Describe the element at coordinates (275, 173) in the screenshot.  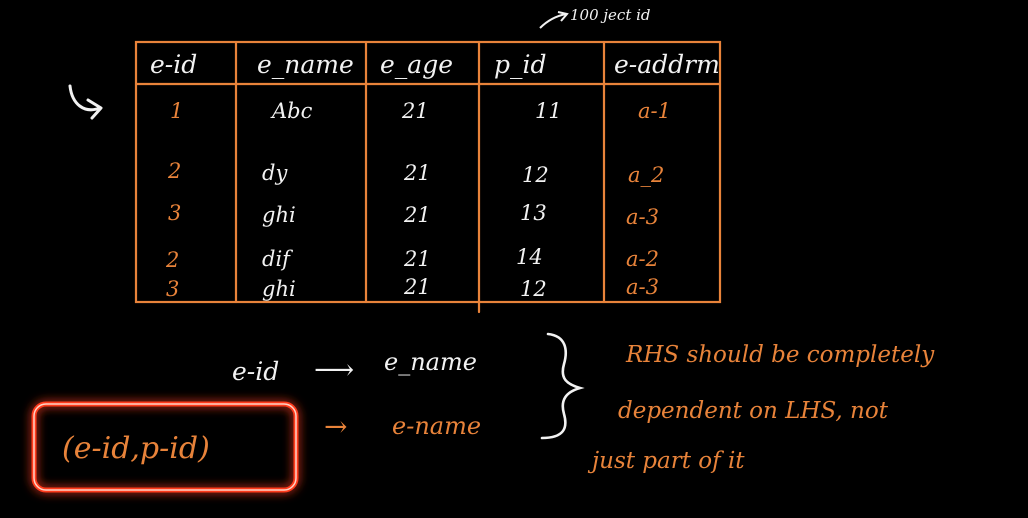
I see `cell-e-name: dy` at that location.